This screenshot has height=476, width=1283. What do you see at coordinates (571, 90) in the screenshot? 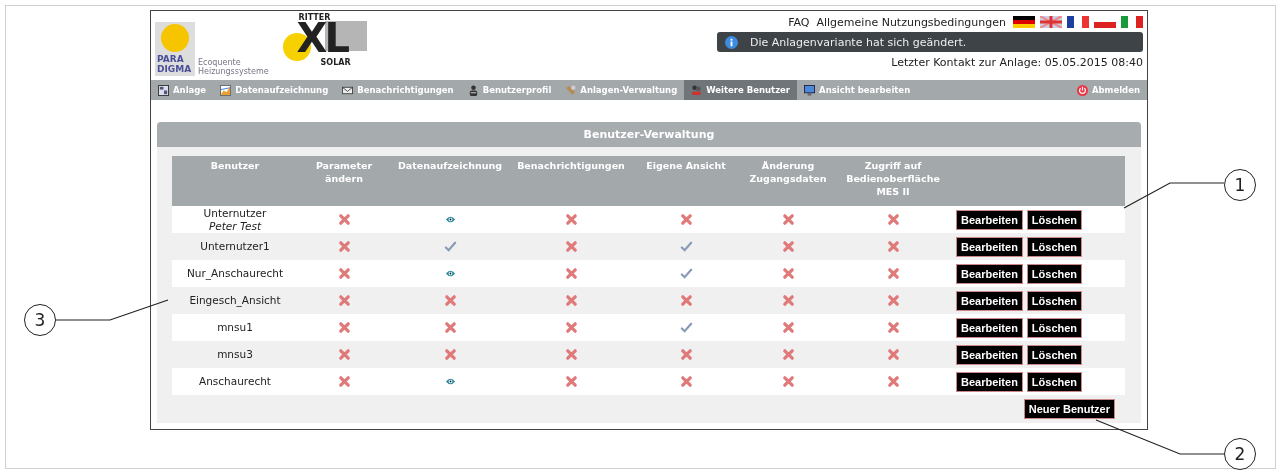
I see `tools-icon` at bounding box center [571, 90].